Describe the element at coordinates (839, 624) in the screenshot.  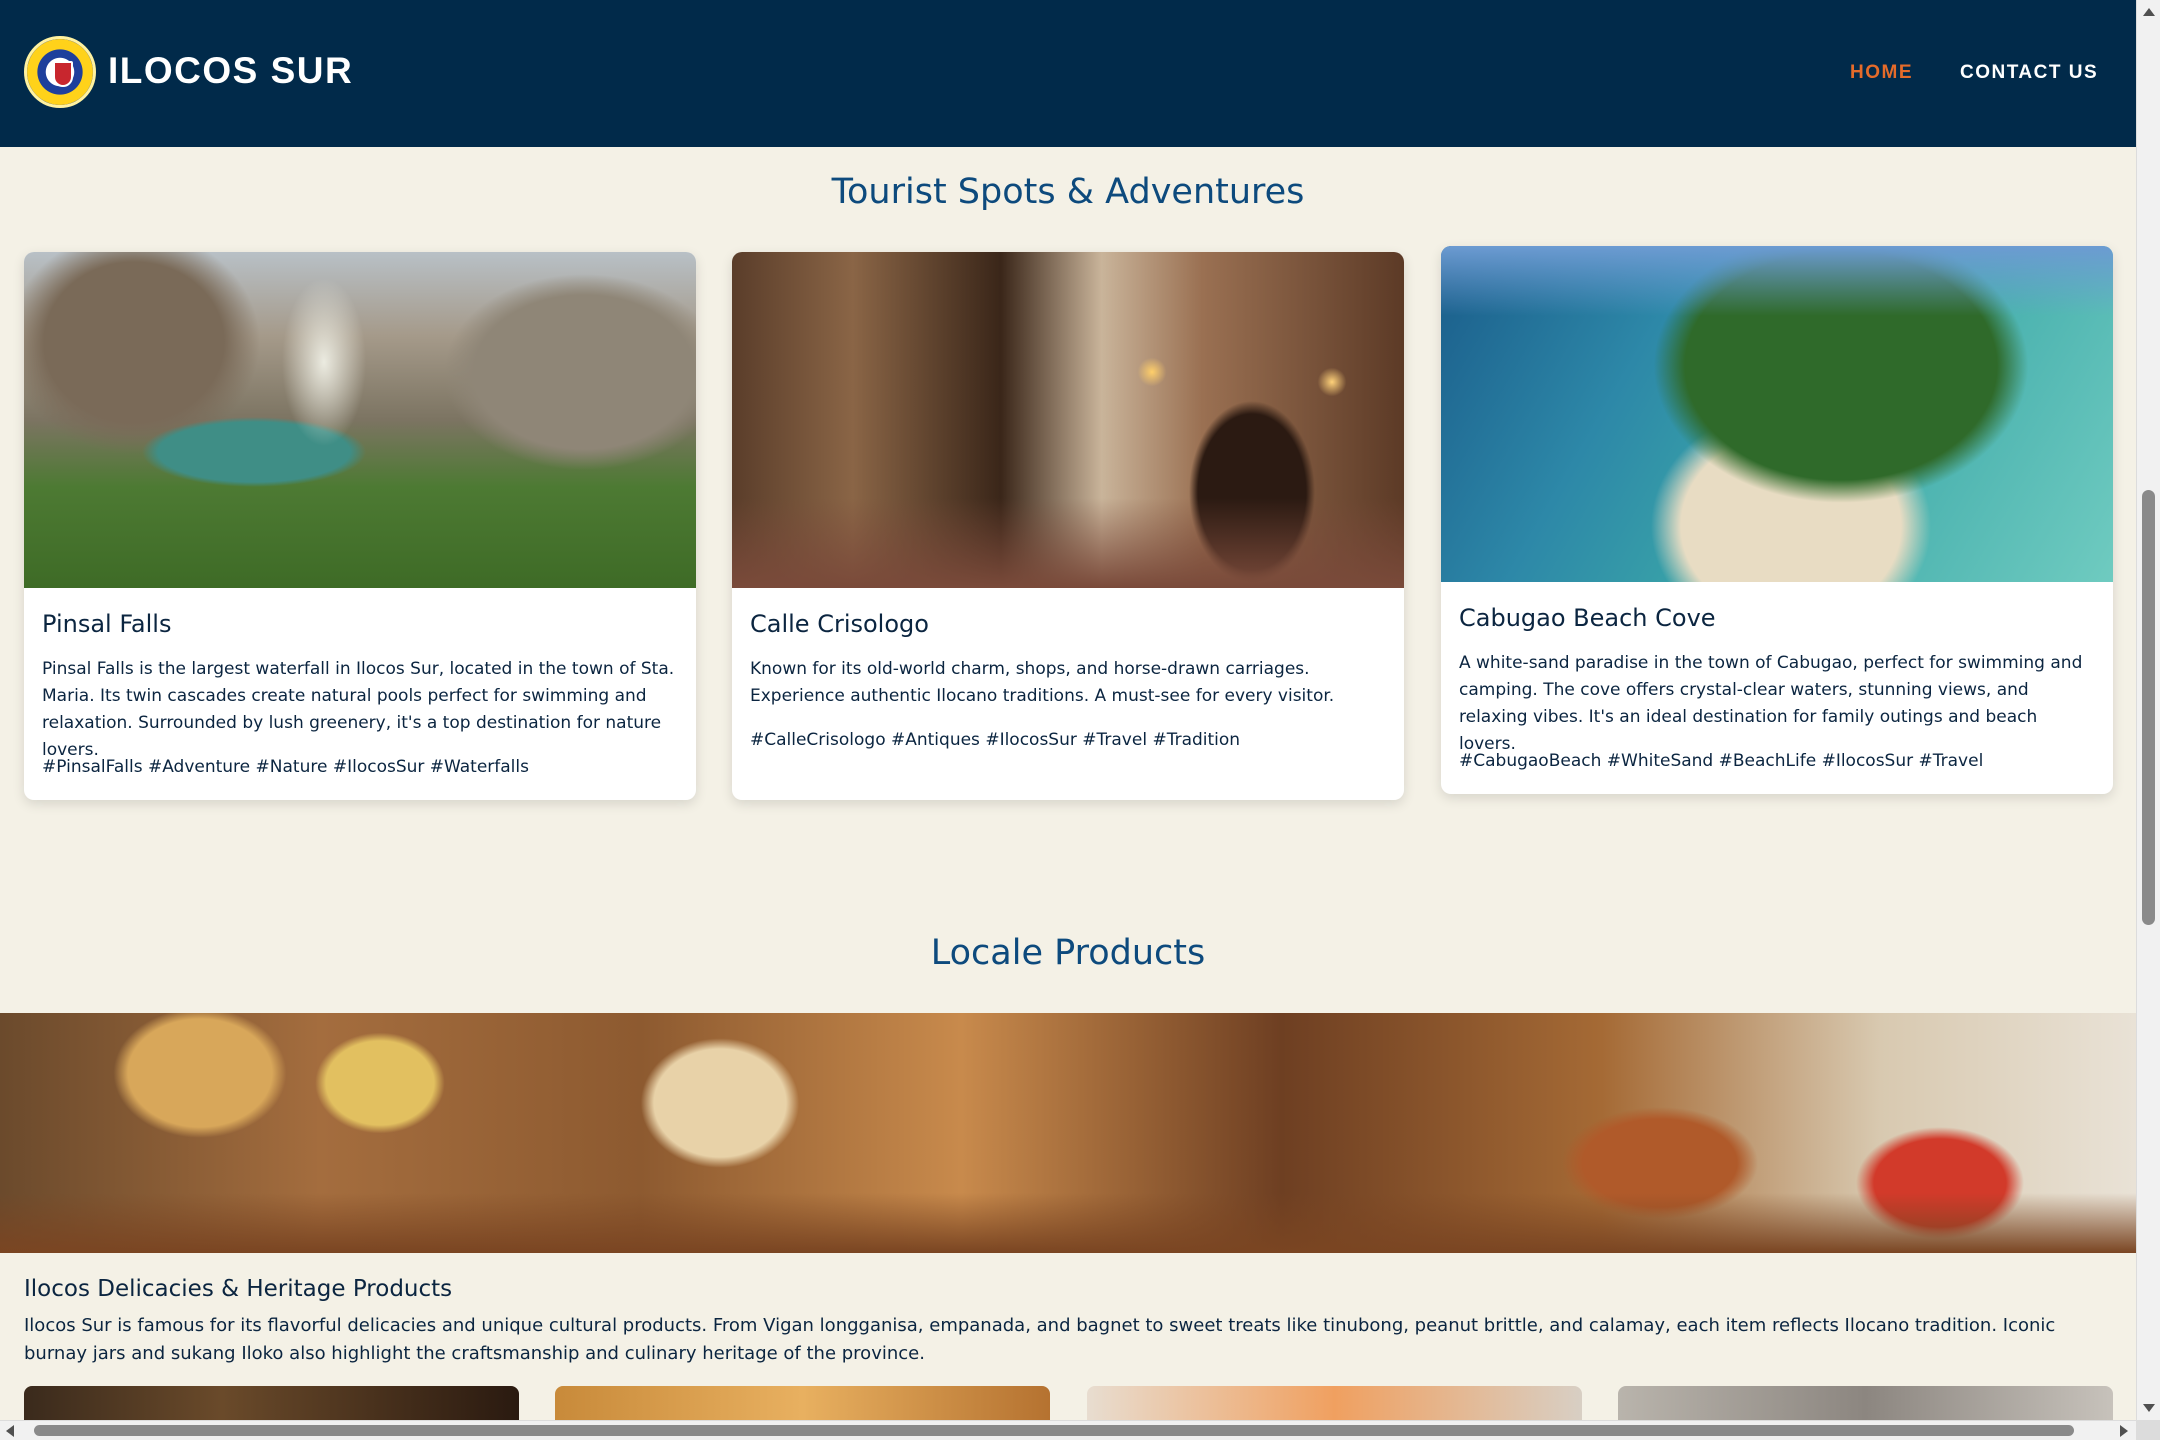
I see `card-title: Calle Crisologo` at that location.